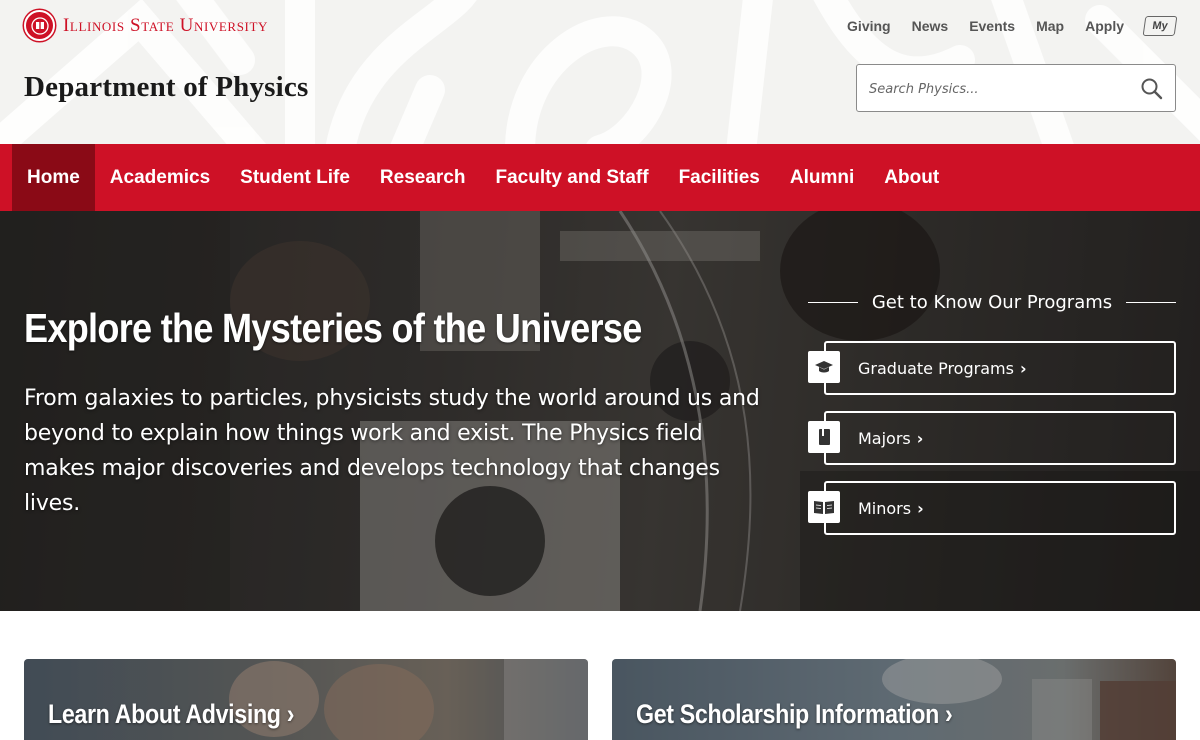  What do you see at coordinates (165, 25) in the screenshot?
I see `university-name: Illinois State University` at bounding box center [165, 25].